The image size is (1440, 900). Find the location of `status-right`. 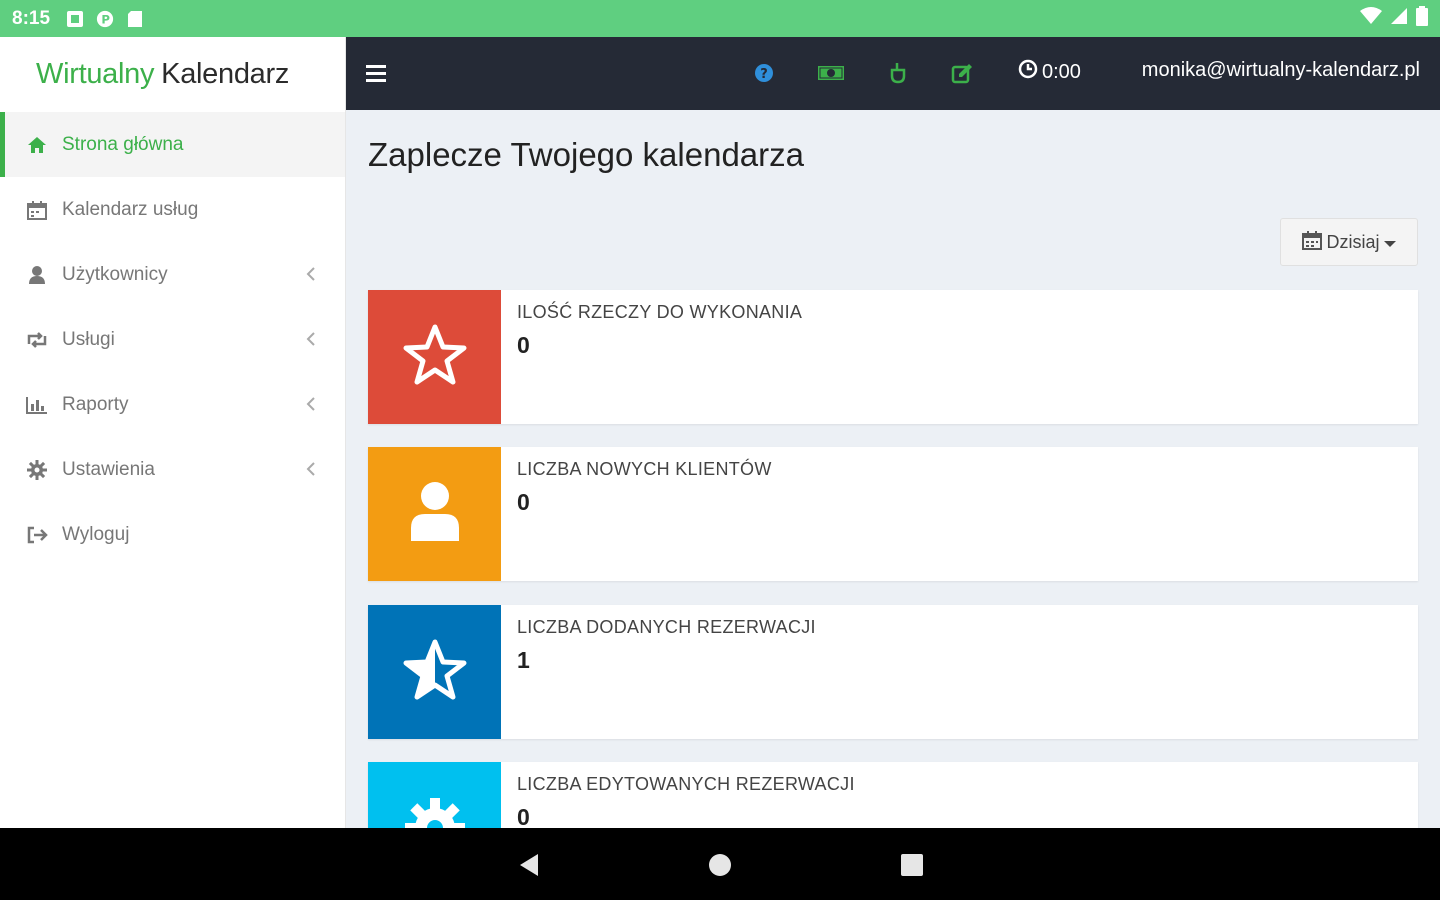

status-right is located at coordinates (1394, 18).